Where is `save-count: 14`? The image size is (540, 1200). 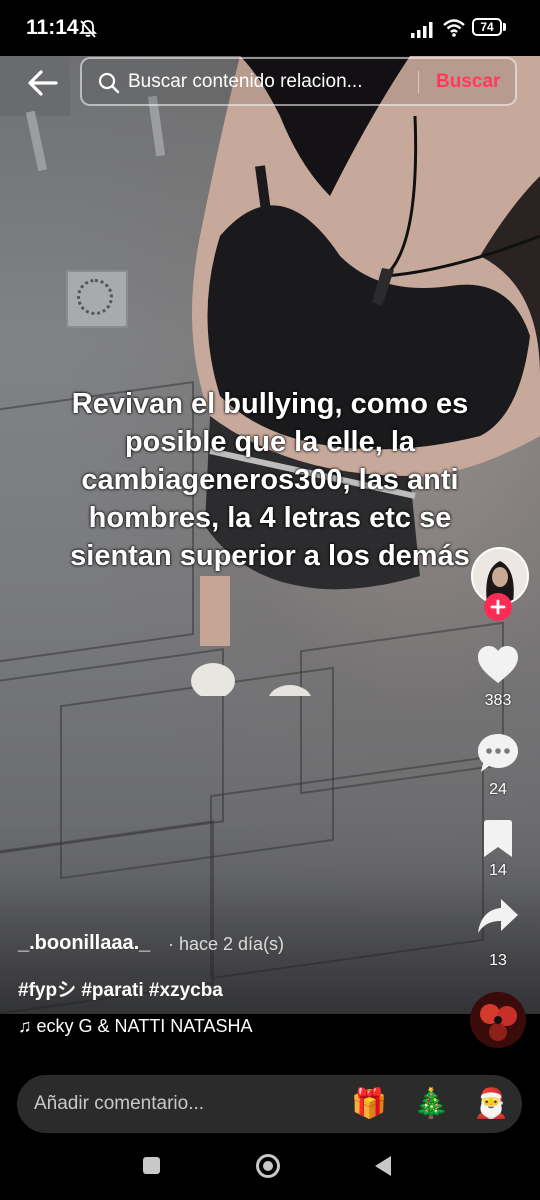
save-count: 14 is located at coordinates (498, 870).